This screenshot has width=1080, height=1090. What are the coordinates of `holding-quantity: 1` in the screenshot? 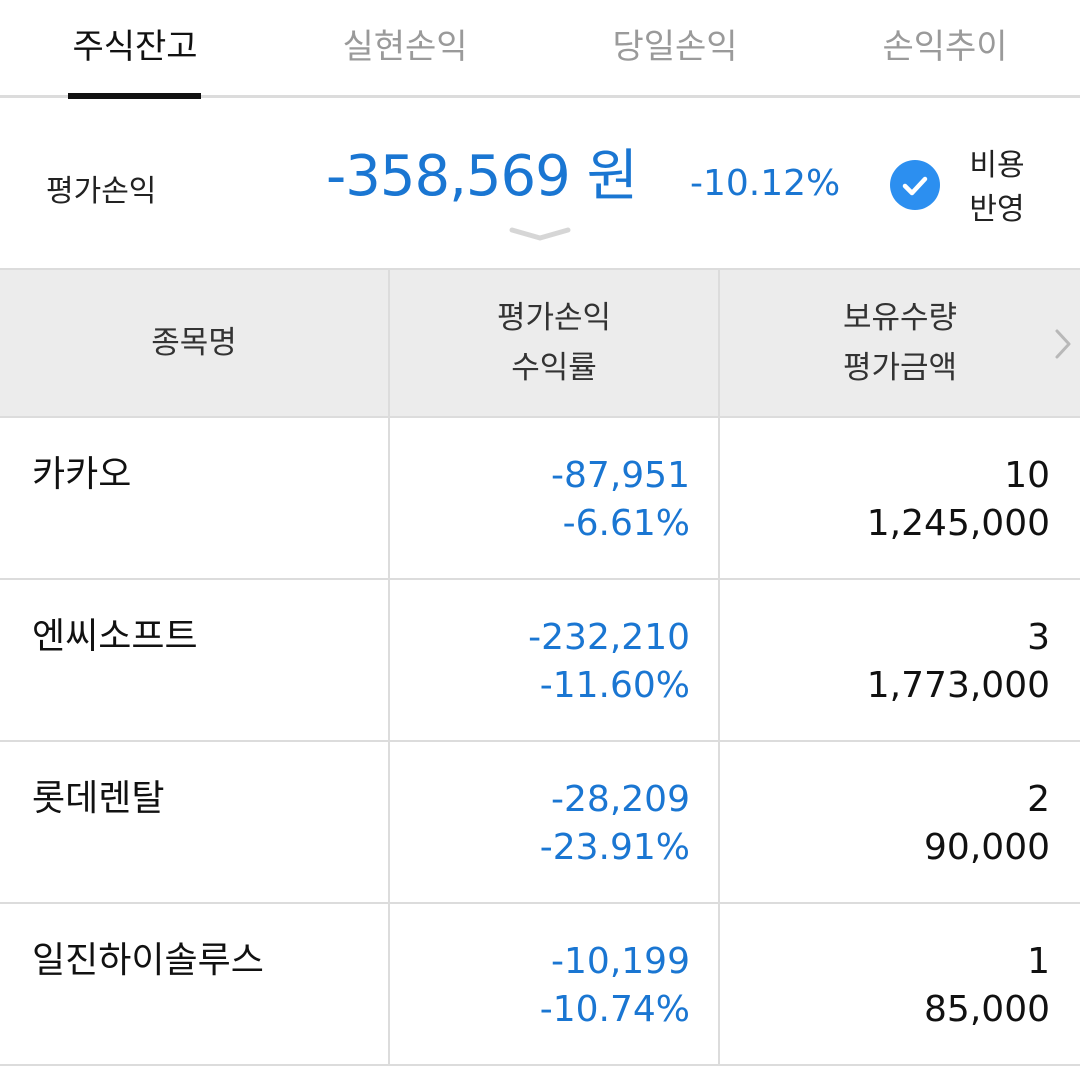 It's located at (1038, 961).